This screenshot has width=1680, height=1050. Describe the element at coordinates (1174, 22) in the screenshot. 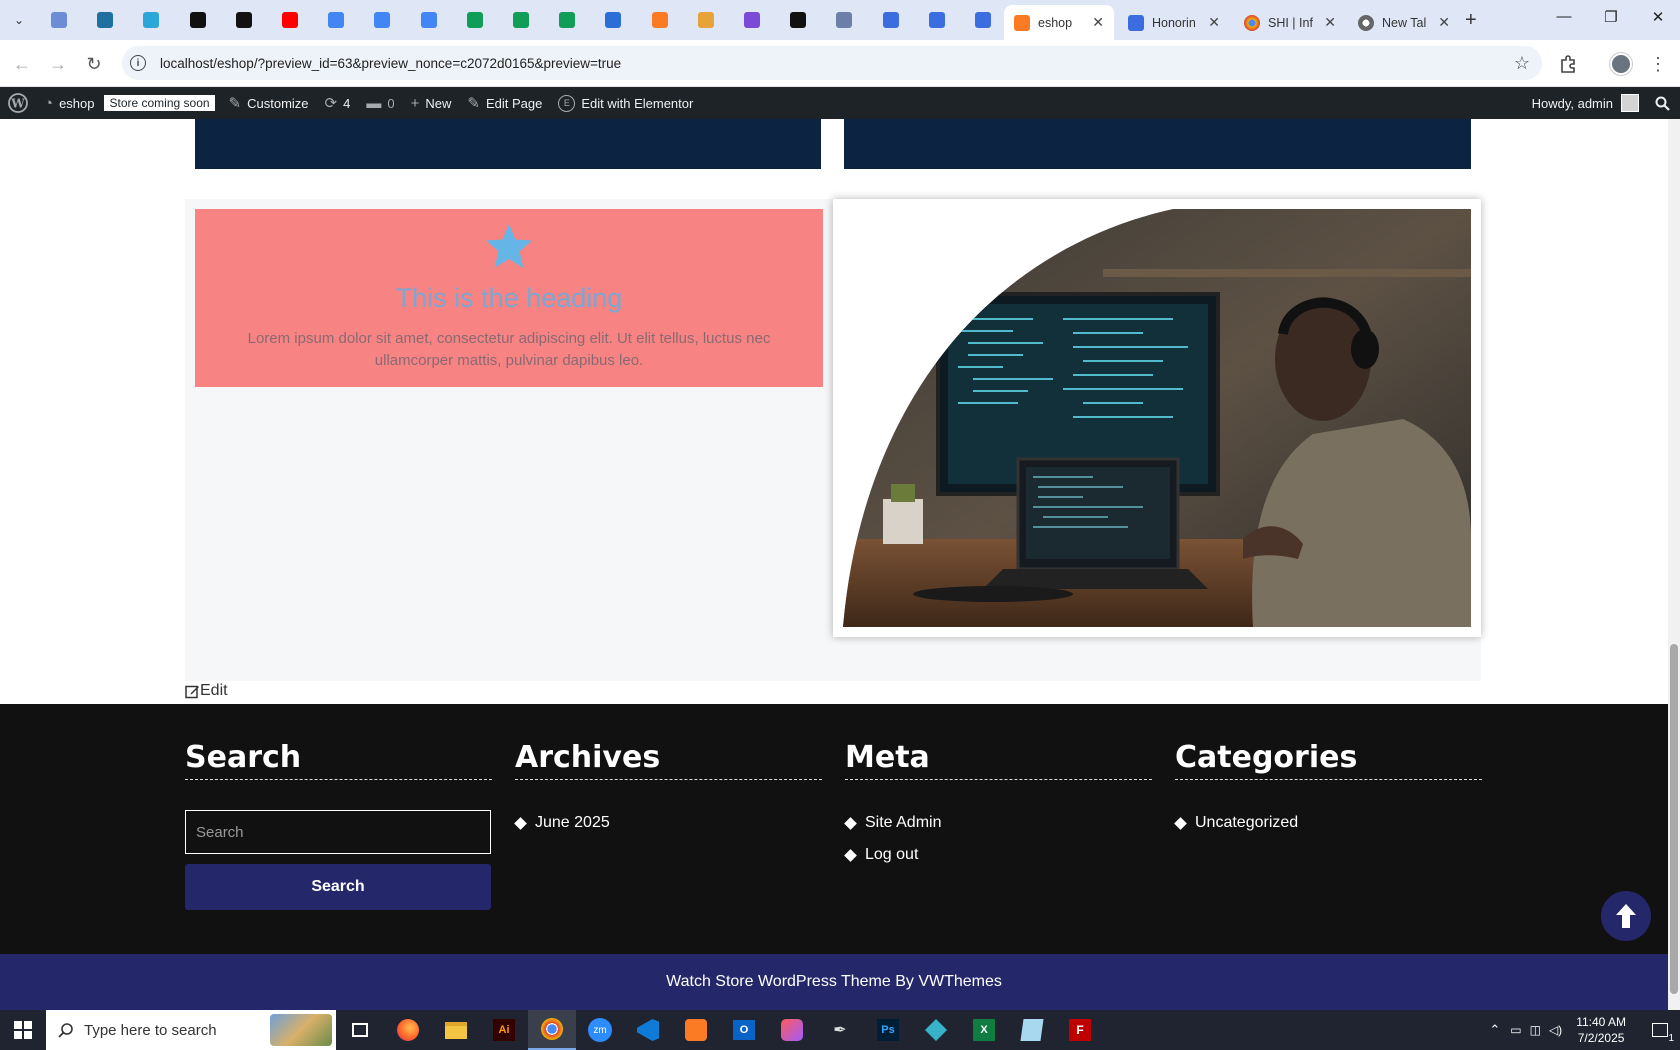

I see `tab-honorin: Honorin ✕` at that location.